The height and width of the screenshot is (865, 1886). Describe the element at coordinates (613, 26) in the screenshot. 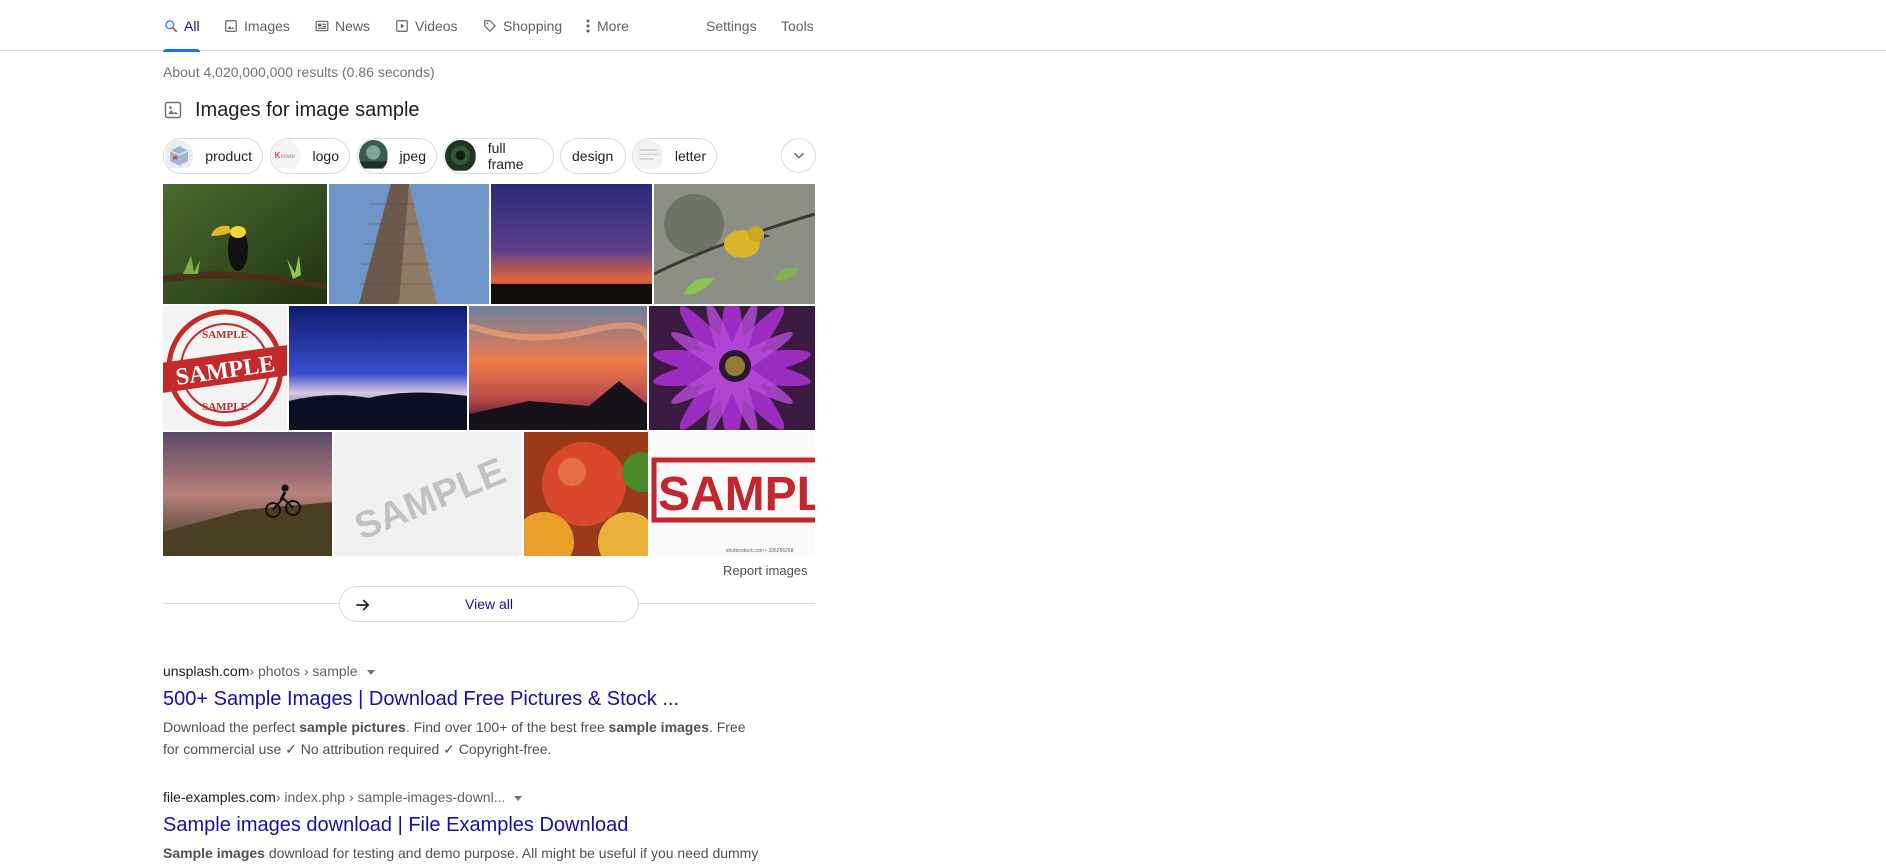

I see `tab-label: More` at that location.